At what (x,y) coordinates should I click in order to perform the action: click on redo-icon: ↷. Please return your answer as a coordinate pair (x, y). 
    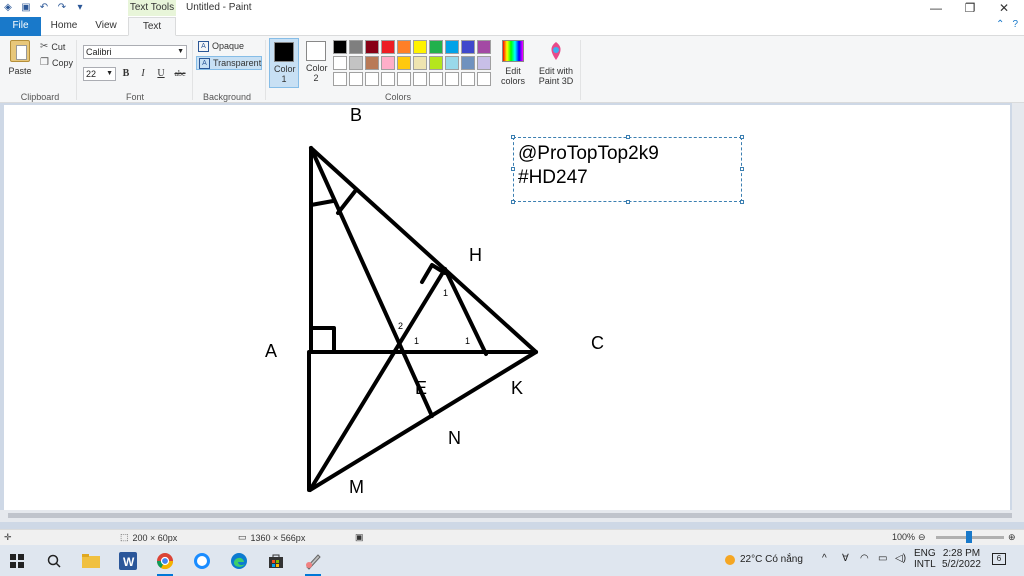
    Looking at the image, I should click on (62, 8).